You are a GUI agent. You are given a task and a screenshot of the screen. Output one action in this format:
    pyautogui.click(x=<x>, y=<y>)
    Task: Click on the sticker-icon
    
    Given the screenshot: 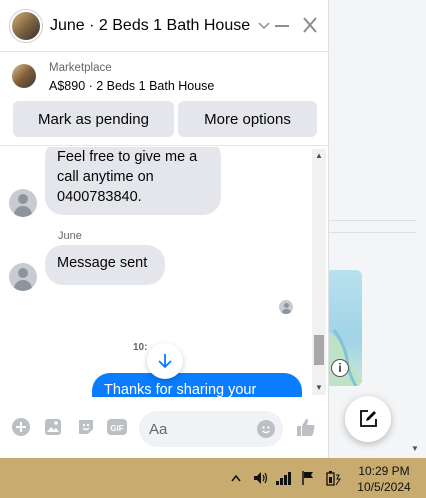 What is the action you would take?
    pyautogui.click(x=86, y=427)
    